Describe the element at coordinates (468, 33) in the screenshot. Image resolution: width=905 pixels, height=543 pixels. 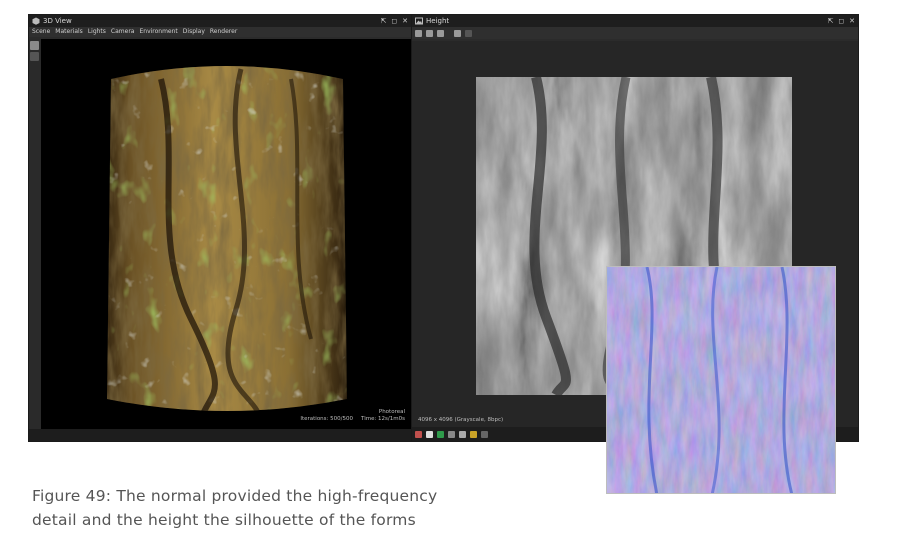
I see `channel-icon` at that location.